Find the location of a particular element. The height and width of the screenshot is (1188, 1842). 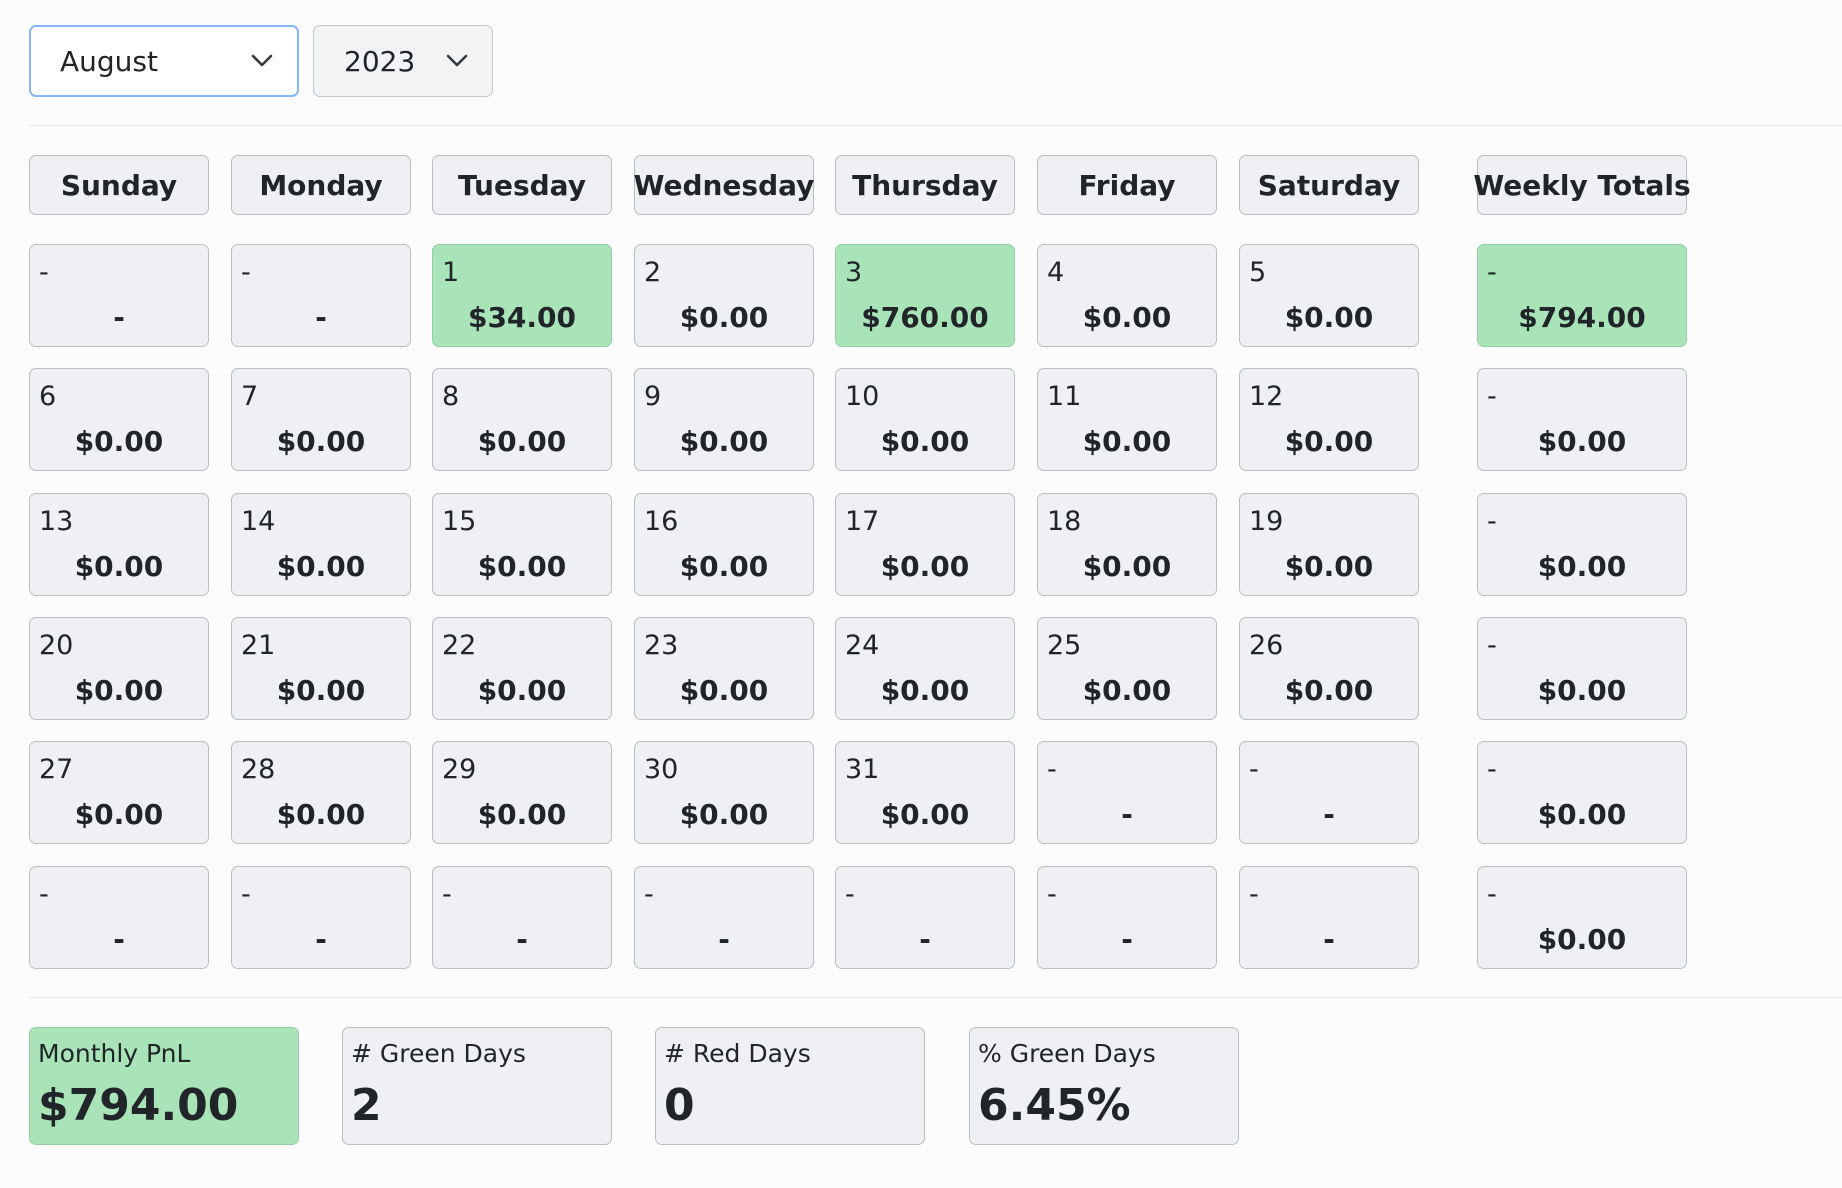

day-cell: 17 $0.00 is located at coordinates (925, 544).